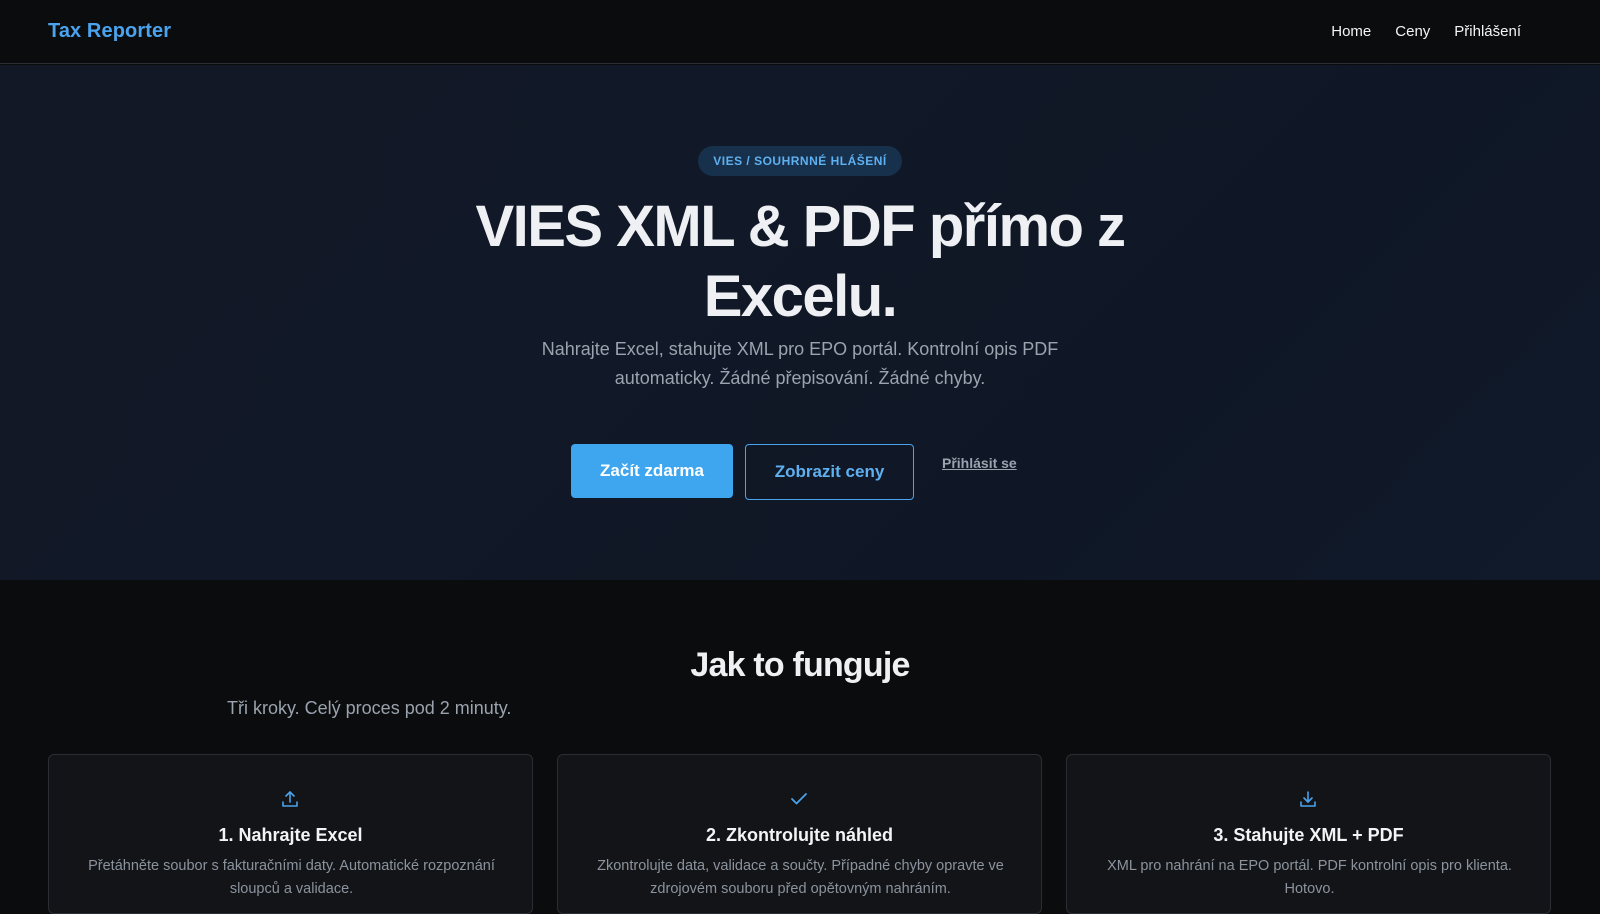  What do you see at coordinates (799, 799) in the screenshot?
I see `check-icon` at bounding box center [799, 799].